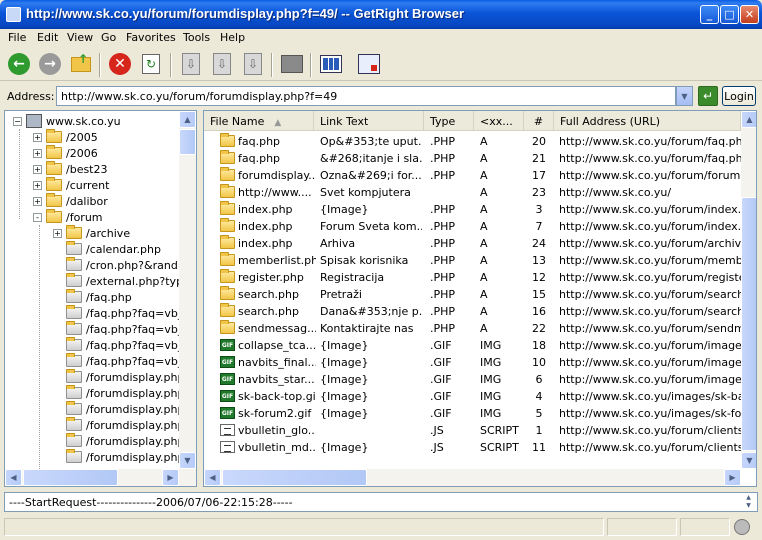 This screenshot has height=540, width=762. What do you see at coordinates (108, 37) in the screenshot?
I see `menu-go: Go` at bounding box center [108, 37].